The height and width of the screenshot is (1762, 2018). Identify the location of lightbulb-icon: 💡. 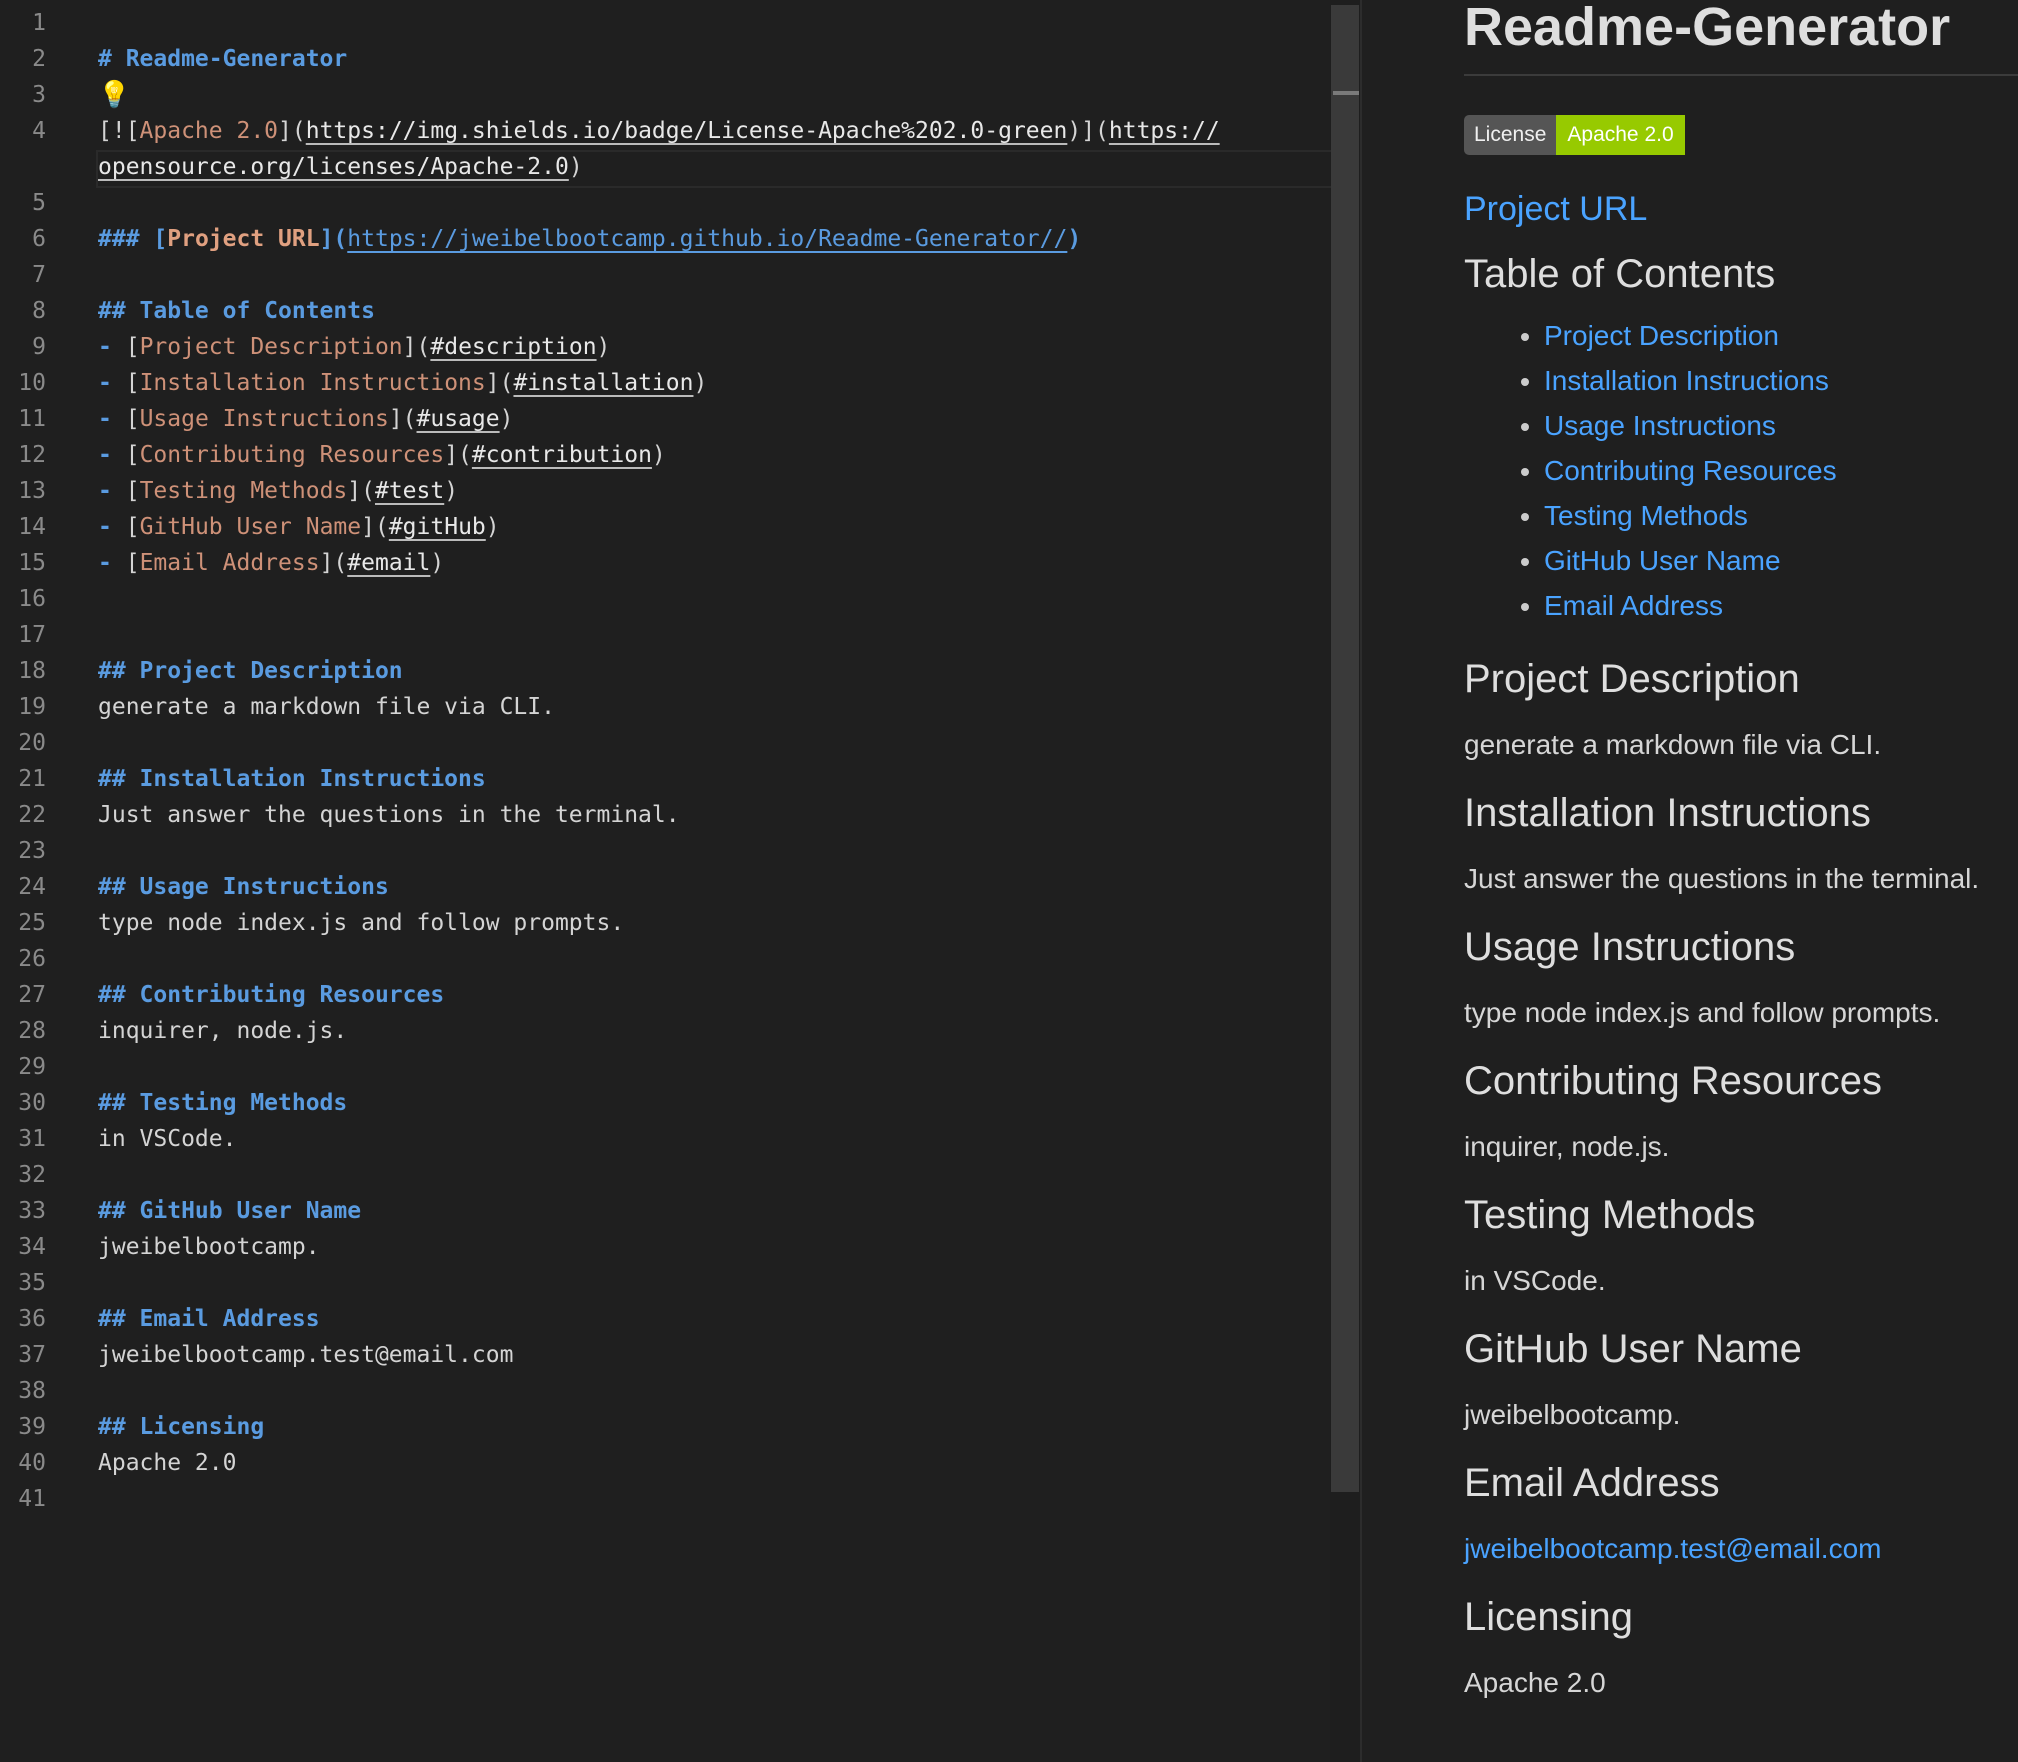
(114, 95).